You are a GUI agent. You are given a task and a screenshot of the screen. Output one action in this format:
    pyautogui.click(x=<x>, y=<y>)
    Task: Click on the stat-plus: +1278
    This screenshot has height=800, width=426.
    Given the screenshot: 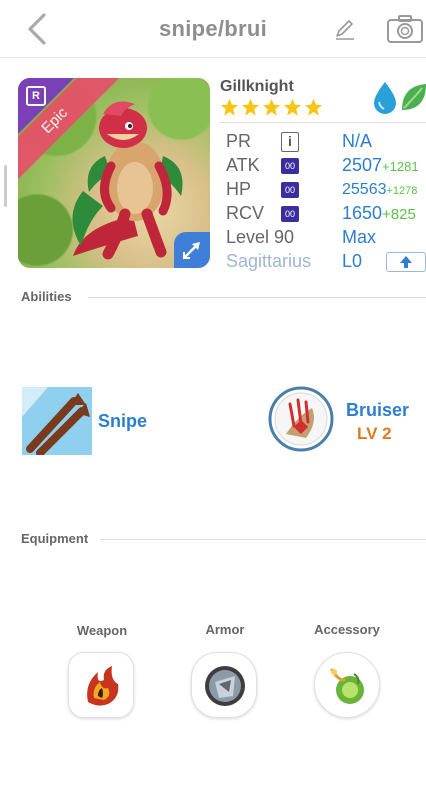 What is the action you would take?
    pyautogui.click(x=402, y=191)
    